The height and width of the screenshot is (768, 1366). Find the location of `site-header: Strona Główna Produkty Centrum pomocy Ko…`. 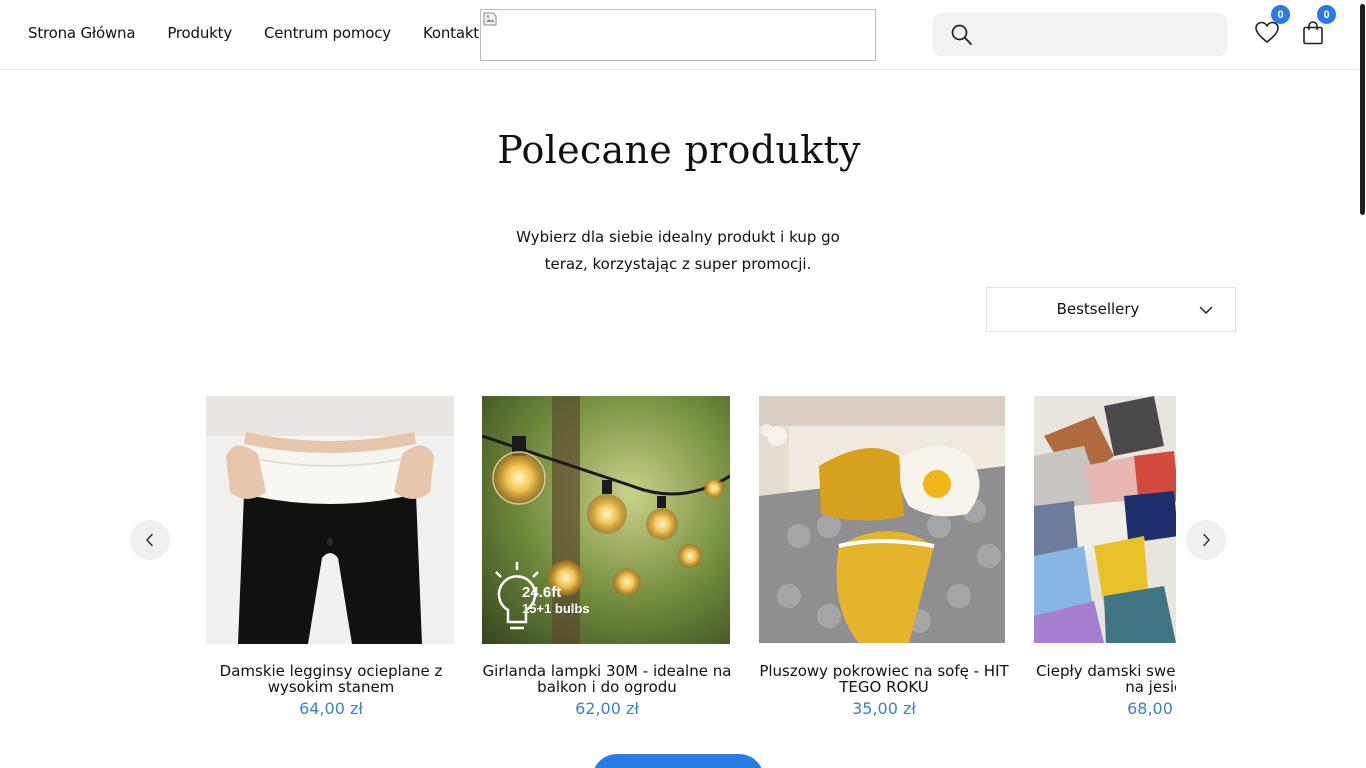

site-header: Strona Główna Produkty Centrum pomocy Ko… is located at coordinates (679, 35).